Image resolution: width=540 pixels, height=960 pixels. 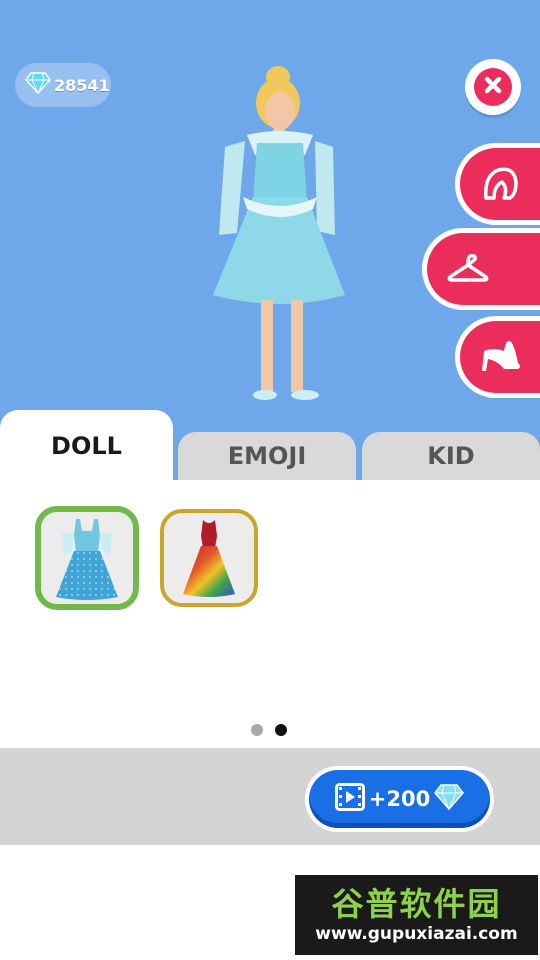 What do you see at coordinates (86, 446) in the screenshot?
I see `tab-doll: DOLL` at bounding box center [86, 446].